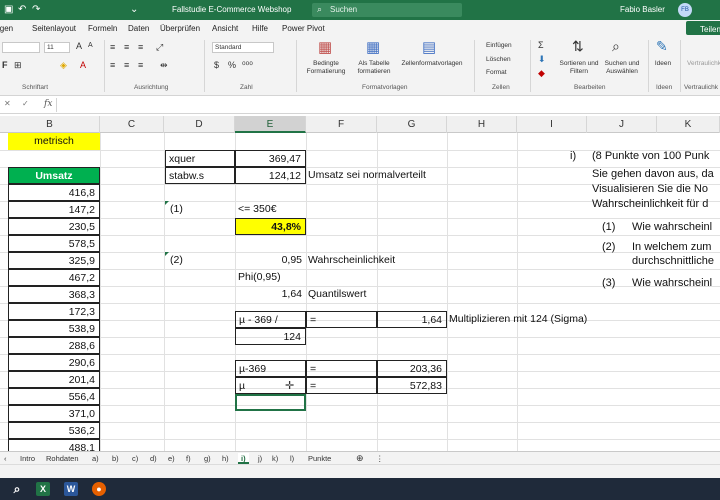  Describe the element at coordinates (518, 319) in the screenshot. I see `cell-h-multiplizieren: Multiplizieren mit 124 (Sigma)` at that location.